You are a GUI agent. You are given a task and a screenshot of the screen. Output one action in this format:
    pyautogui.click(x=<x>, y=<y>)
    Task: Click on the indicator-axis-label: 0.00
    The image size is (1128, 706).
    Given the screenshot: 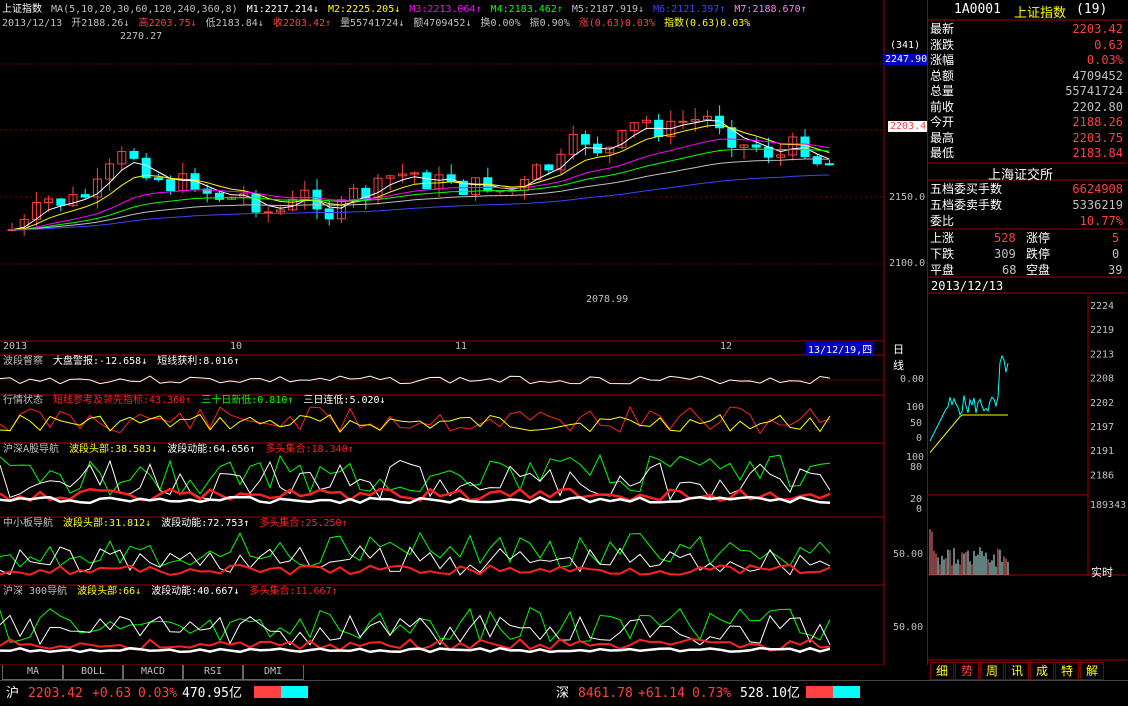 What is the action you would take?
    pyautogui.click(x=912, y=379)
    